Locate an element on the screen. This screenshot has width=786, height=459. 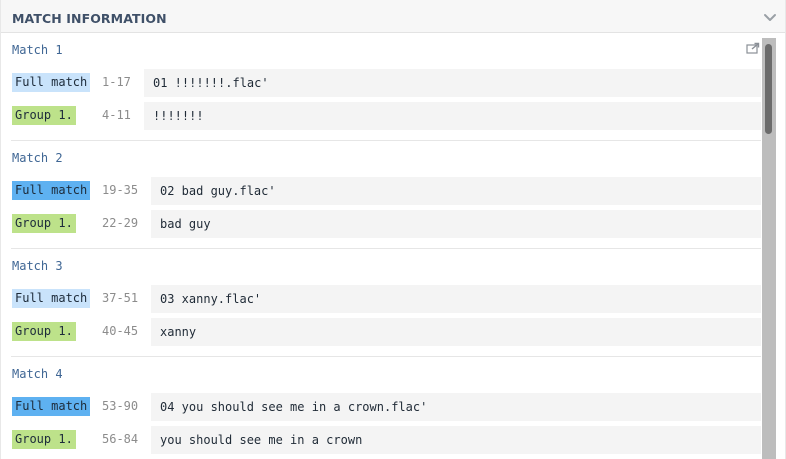
scrollbar-thumb is located at coordinates (768, 89).